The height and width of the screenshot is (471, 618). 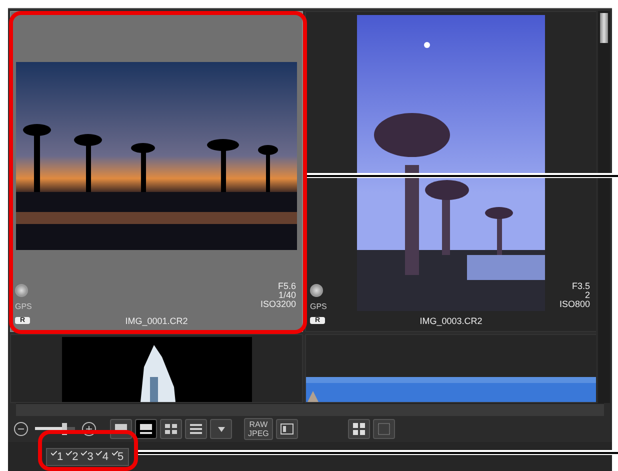 I want to click on rating-button: 5, so click(x=117, y=456).